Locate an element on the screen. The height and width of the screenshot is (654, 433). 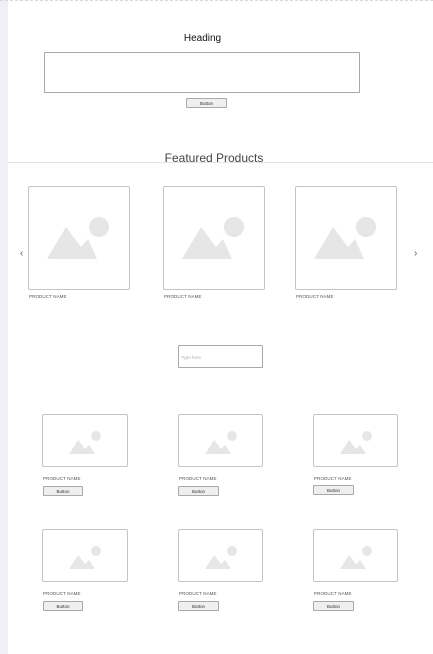
type-here-input is located at coordinates (220, 356).